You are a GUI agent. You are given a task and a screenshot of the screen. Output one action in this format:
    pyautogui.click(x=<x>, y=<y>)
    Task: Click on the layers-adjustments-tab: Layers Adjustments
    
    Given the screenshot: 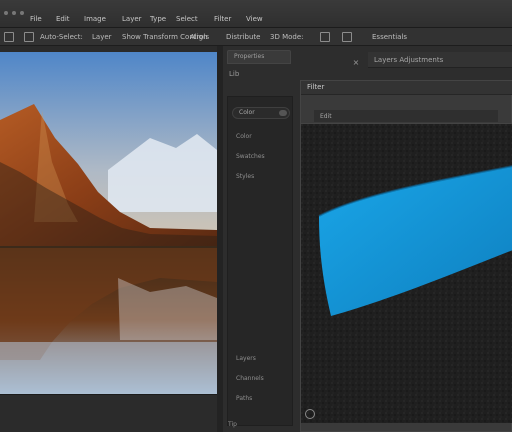 What is the action you would take?
    pyautogui.click(x=440, y=60)
    